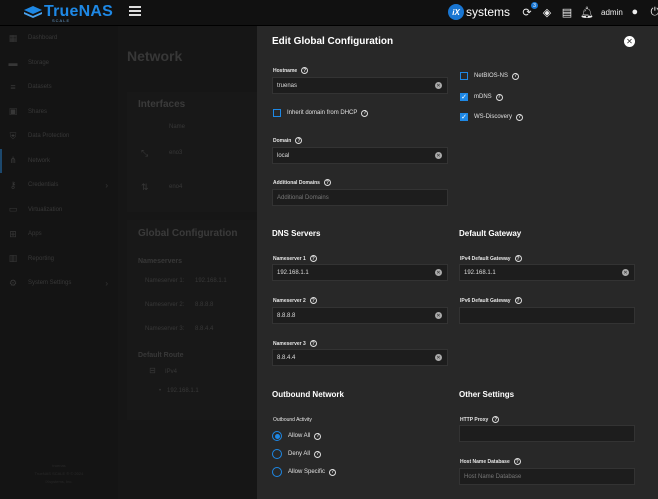  I want to click on nameserver2-value: 8.8.8.8, so click(286, 315).